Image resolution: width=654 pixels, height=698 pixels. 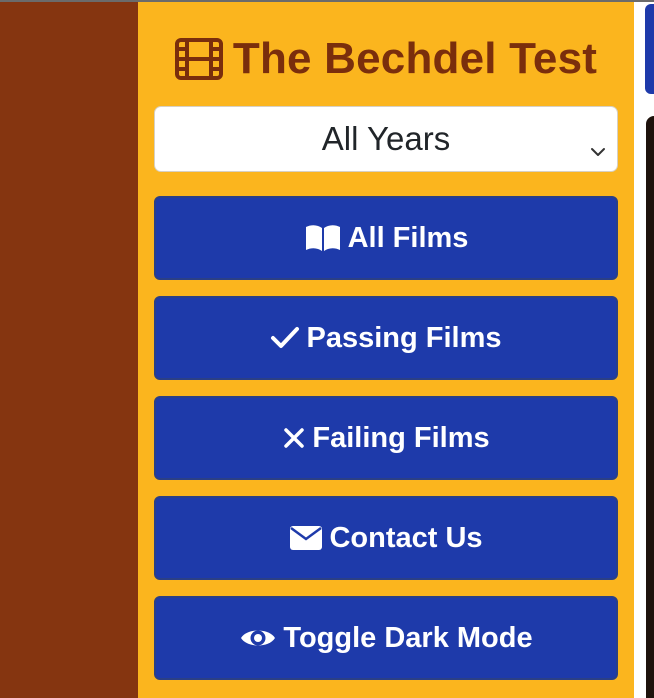 What do you see at coordinates (415, 58) in the screenshot?
I see `page-title-text: The Bechdel Test` at bounding box center [415, 58].